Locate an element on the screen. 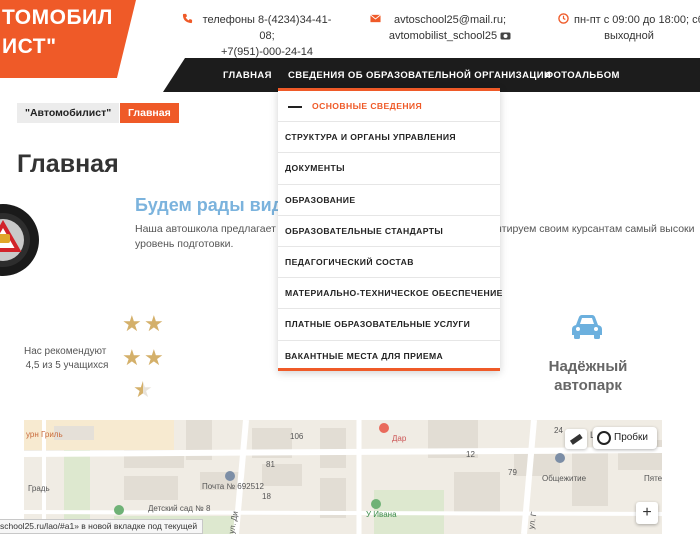 The image size is (700, 534). phone-icon is located at coordinates (187, 18).